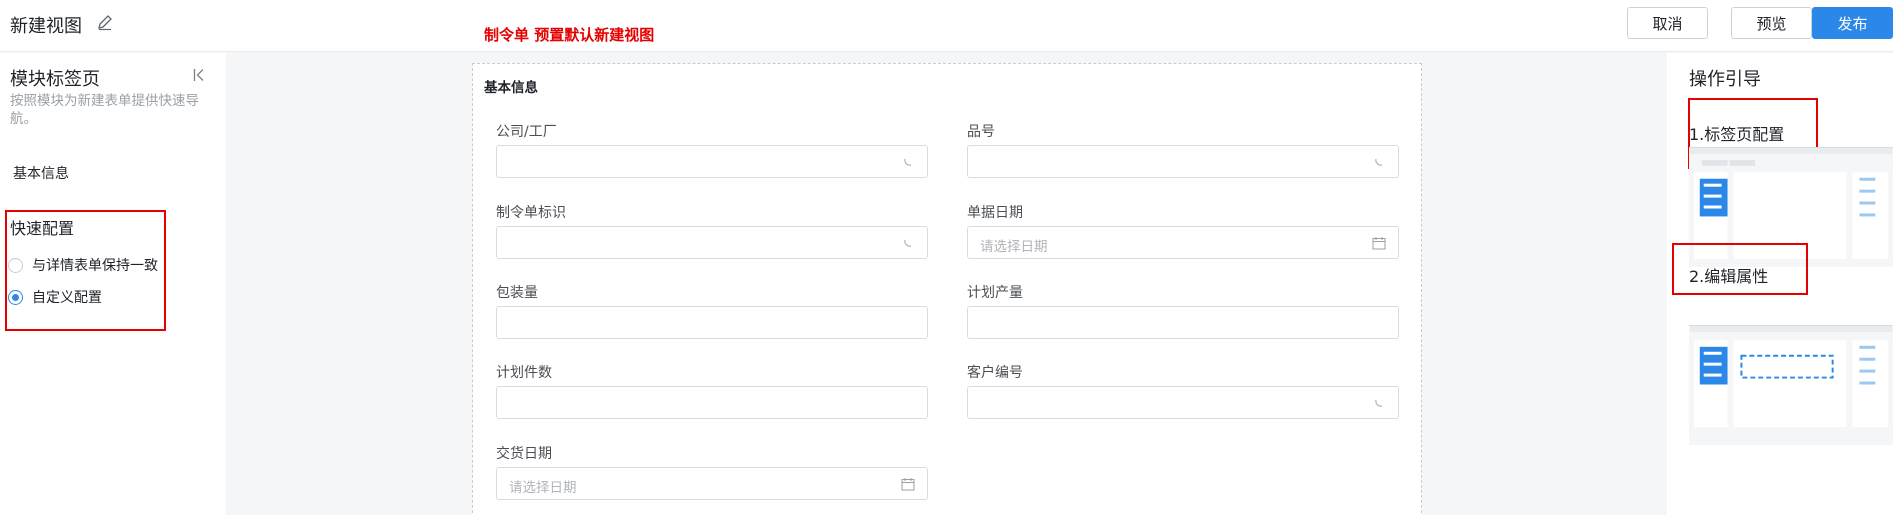 The image size is (1893, 515). What do you see at coordinates (55, 79) in the screenshot?
I see `left-panel-title: 模块标签页` at bounding box center [55, 79].